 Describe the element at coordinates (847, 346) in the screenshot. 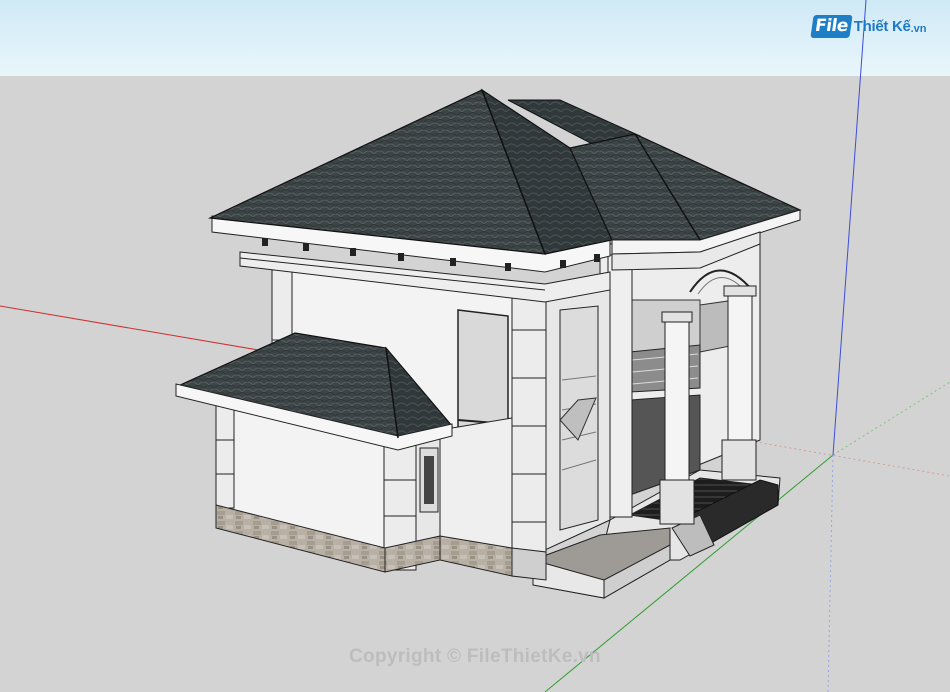

I see `blue-axis-icon` at that location.